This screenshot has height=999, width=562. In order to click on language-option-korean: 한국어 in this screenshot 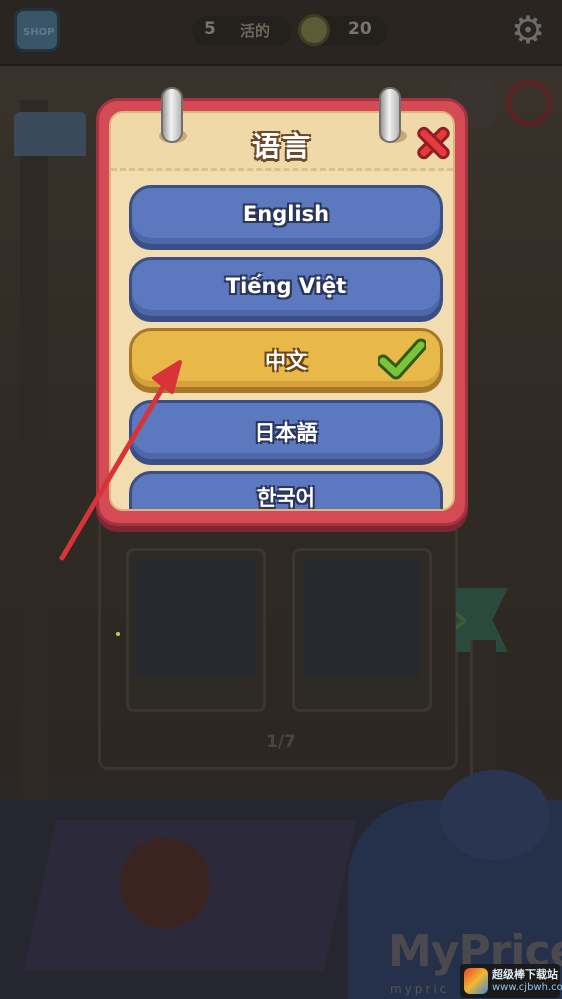, I will do `click(286, 490)`.